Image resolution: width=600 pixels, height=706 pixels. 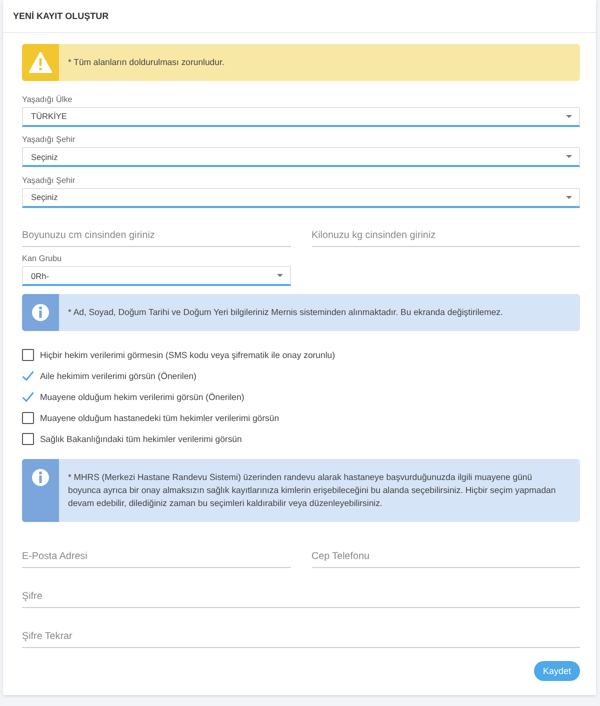 I want to click on checkbox-label: Sağlık Bakanlığındaki tüm hekimler verilerimi görsün, so click(x=141, y=439).